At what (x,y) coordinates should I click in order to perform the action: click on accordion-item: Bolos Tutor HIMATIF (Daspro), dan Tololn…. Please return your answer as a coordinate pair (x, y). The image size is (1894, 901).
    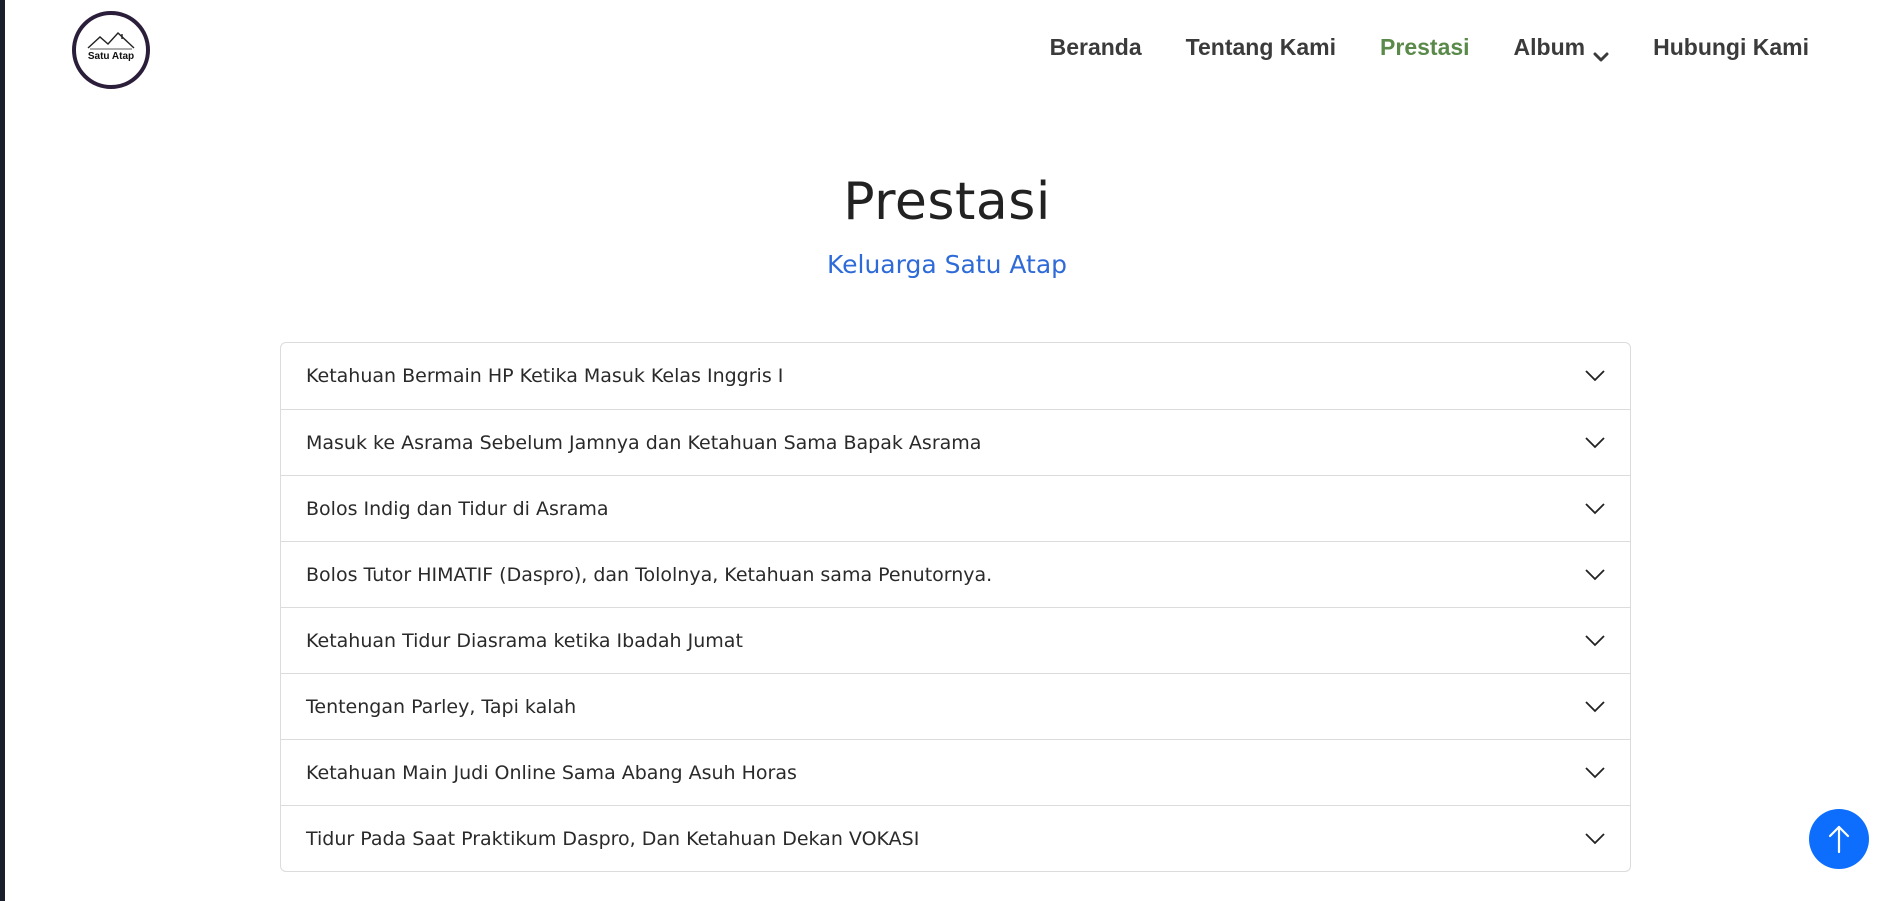
    Looking at the image, I should click on (955, 574).